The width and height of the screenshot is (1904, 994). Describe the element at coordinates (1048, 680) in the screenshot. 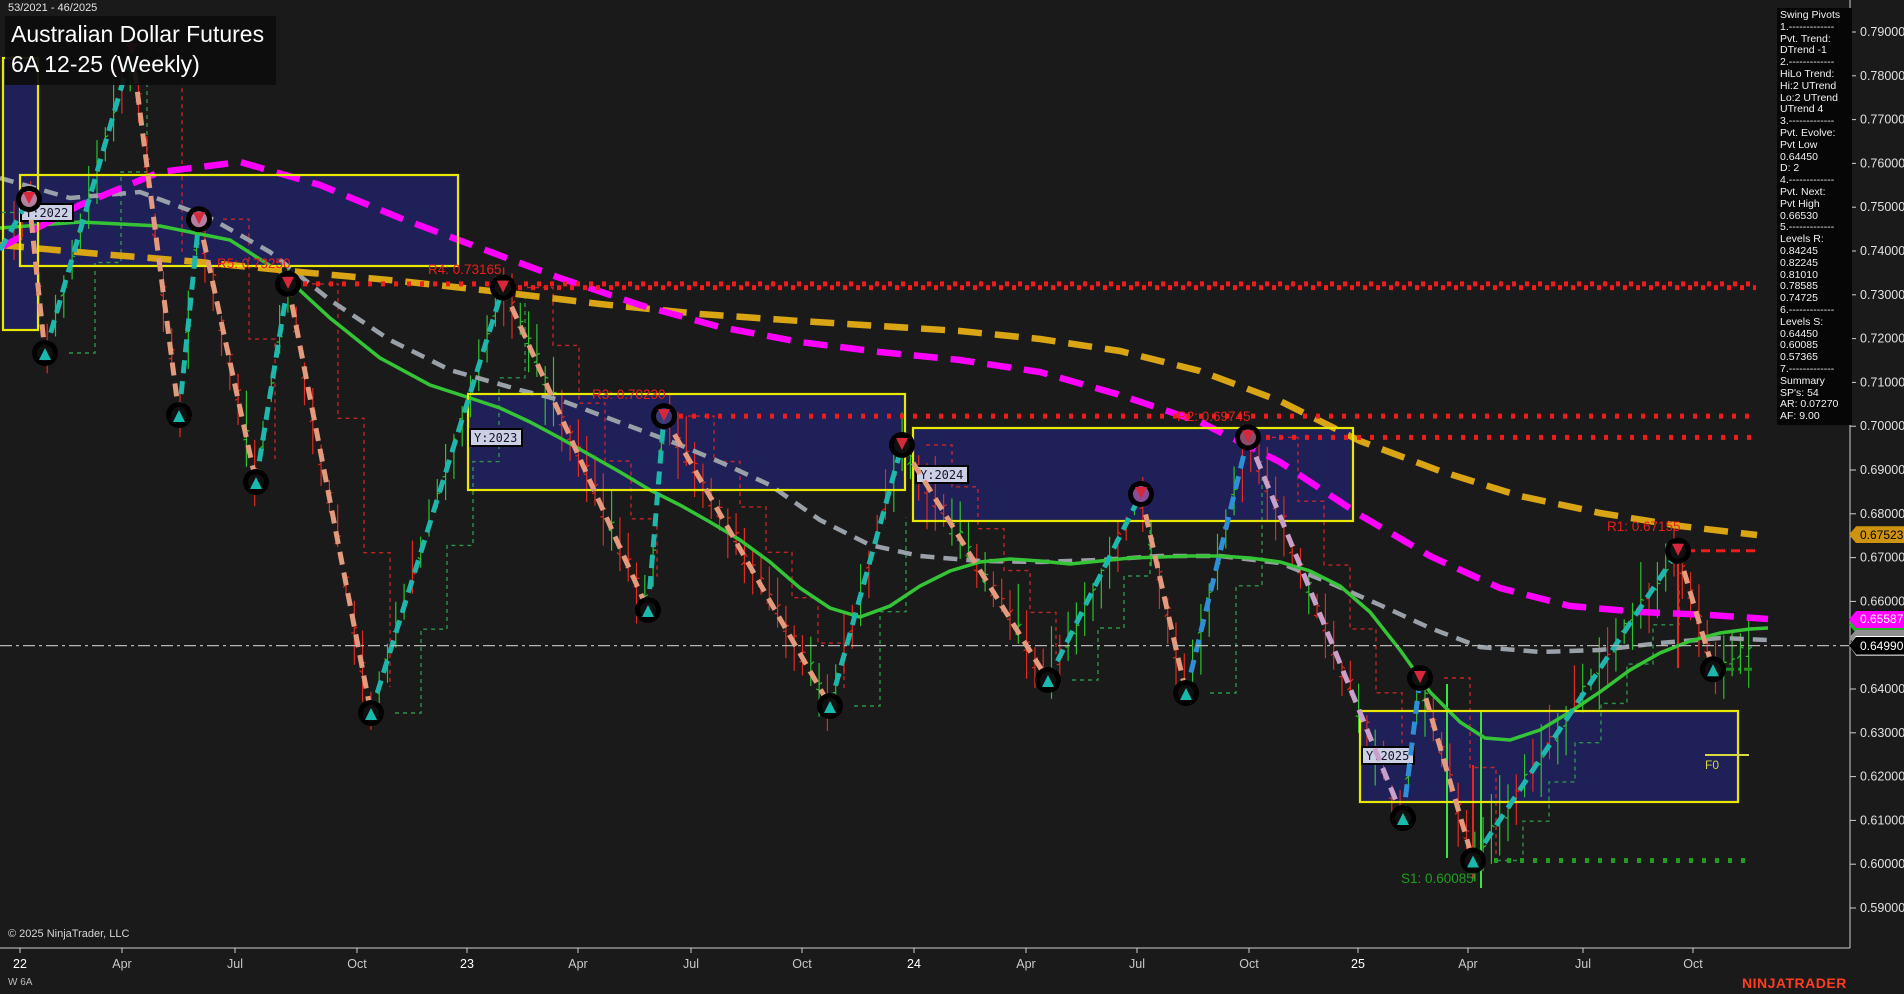

I see `swing-pivot-marker-L7` at that location.